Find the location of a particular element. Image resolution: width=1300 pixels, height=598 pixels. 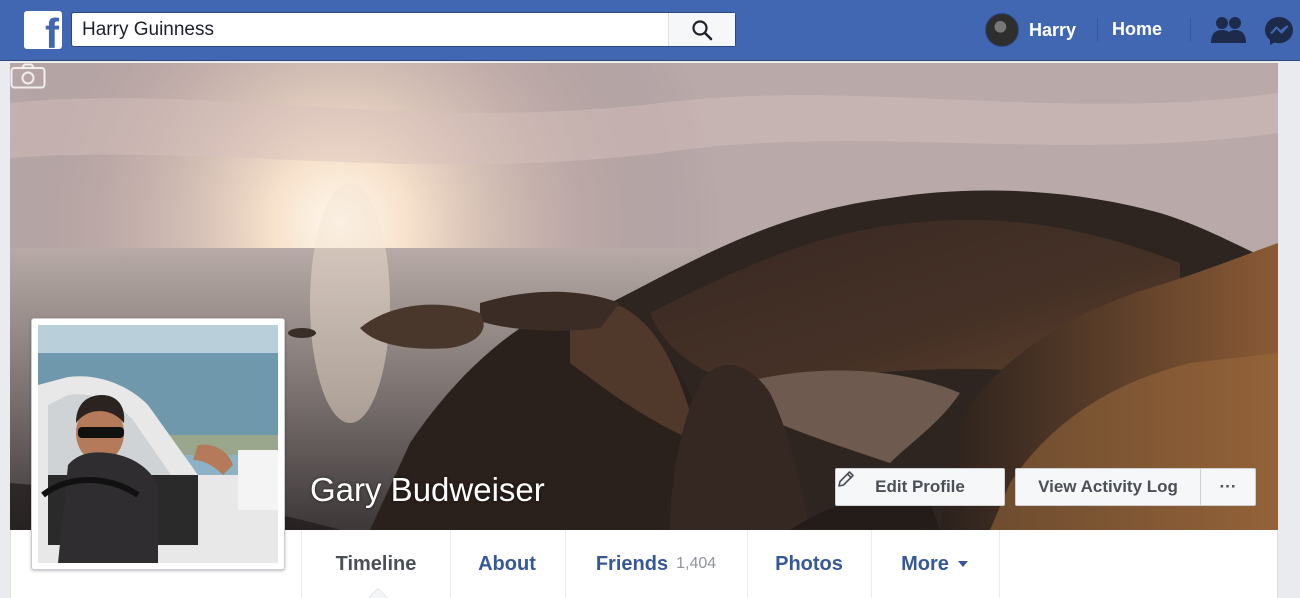

edit-profile-label: Edit Profile is located at coordinates (920, 486).